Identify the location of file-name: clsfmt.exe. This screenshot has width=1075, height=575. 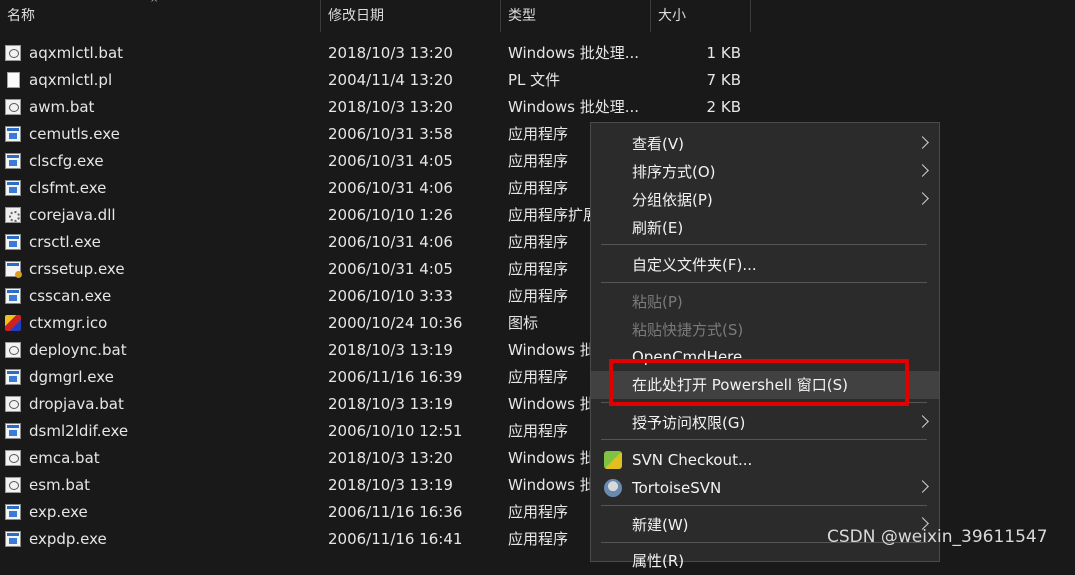
(68, 188).